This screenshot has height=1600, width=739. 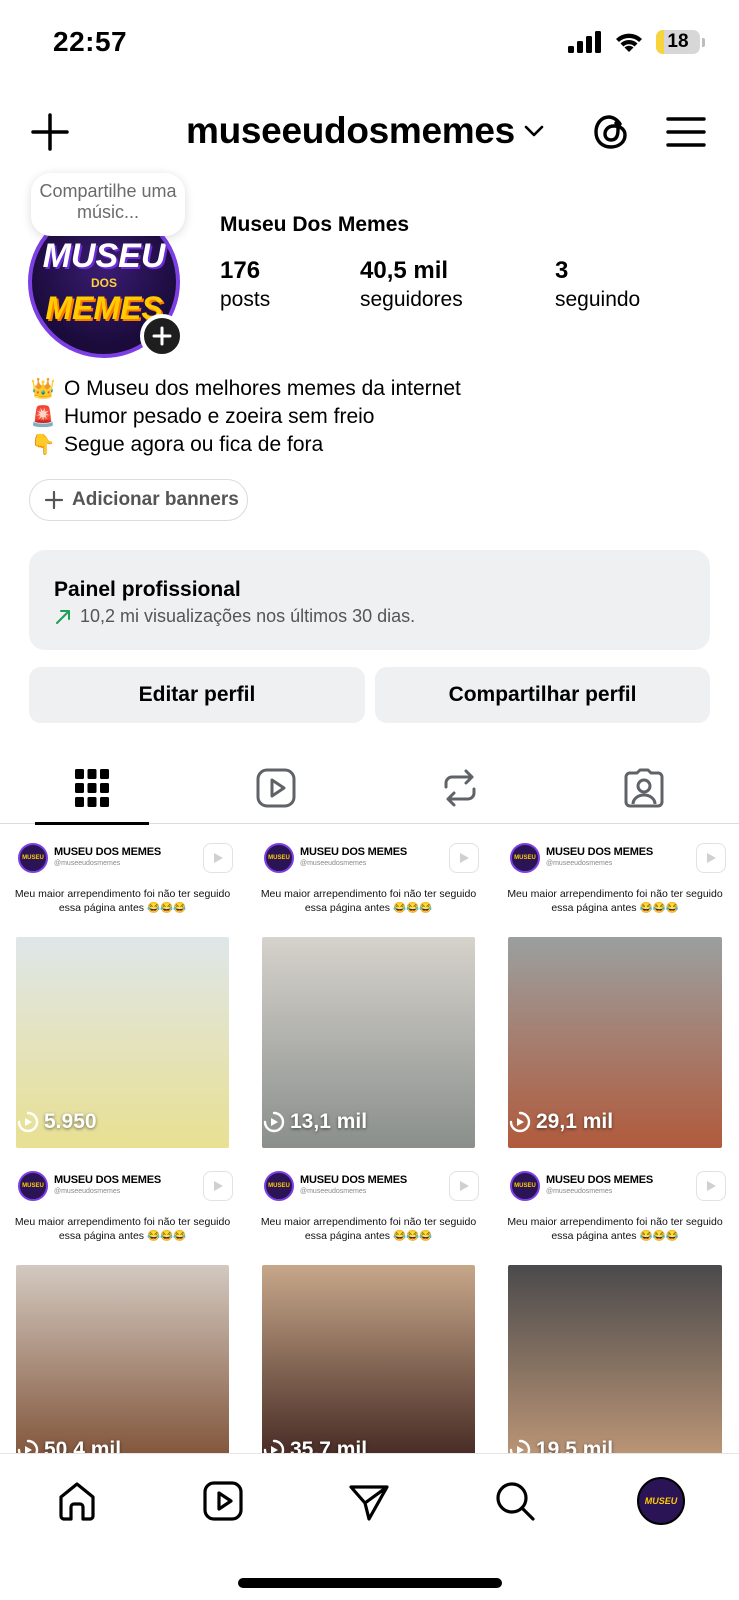 What do you see at coordinates (43, 389) in the screenshot?
I see `crown-emoji: 👑` at bounding box center [43, 389].